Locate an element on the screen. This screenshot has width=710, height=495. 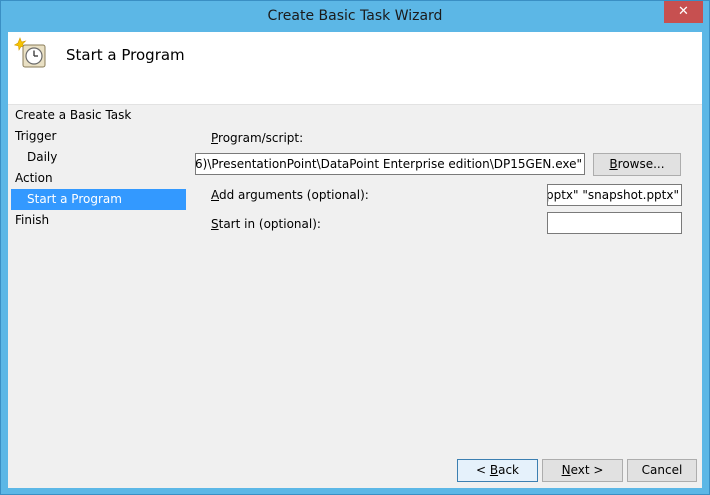
args-label-rest: dd arguments (optional): is located at coordinates (294, 195).